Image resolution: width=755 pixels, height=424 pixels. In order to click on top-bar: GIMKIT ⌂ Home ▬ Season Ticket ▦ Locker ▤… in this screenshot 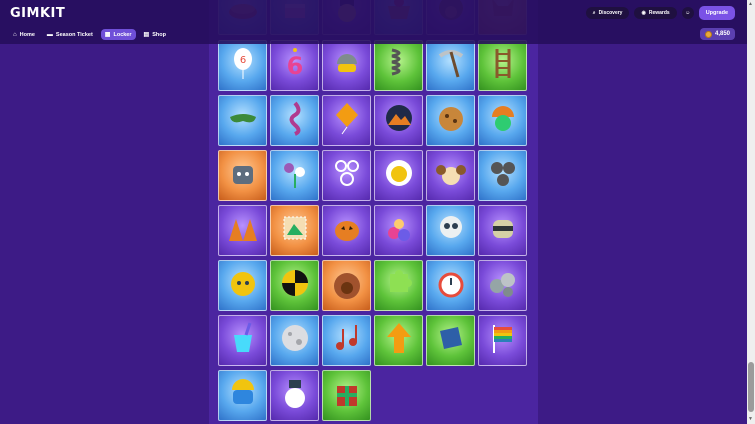, I will do `click(373, 22)`.